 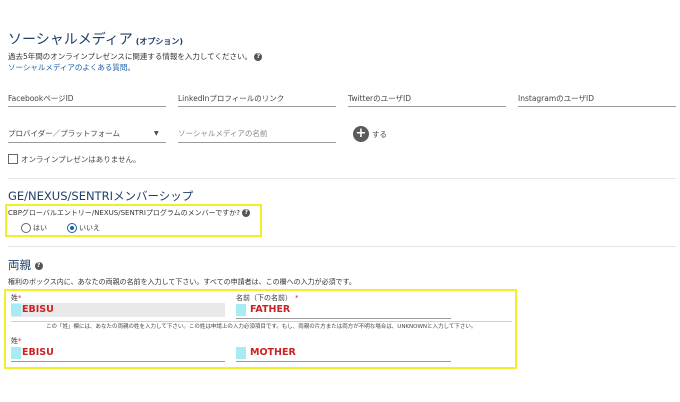 I want to click on linkedin-underline, so click(x=257, y=106).